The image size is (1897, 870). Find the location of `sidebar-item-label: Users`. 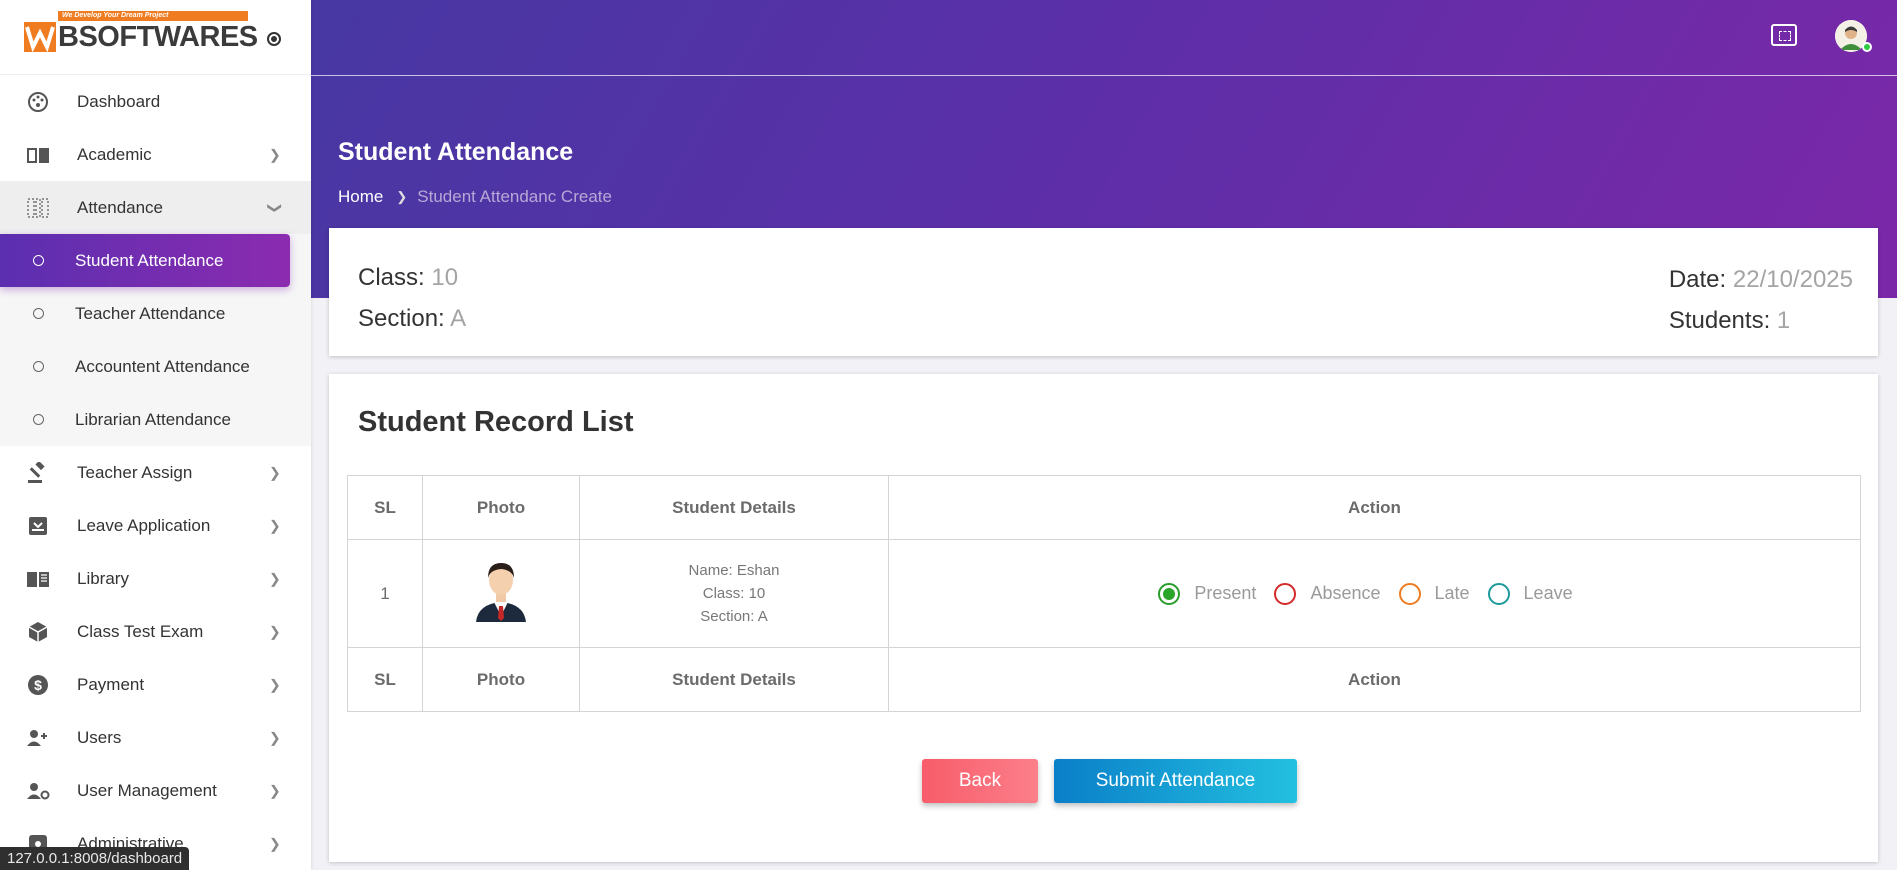

sidebar-item-label: Users is located at coordinates (99, 737).